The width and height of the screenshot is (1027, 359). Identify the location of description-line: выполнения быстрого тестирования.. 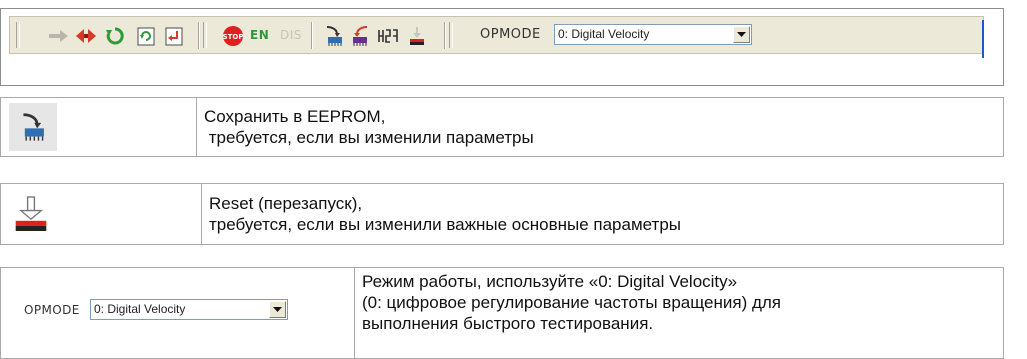
(508, 323).